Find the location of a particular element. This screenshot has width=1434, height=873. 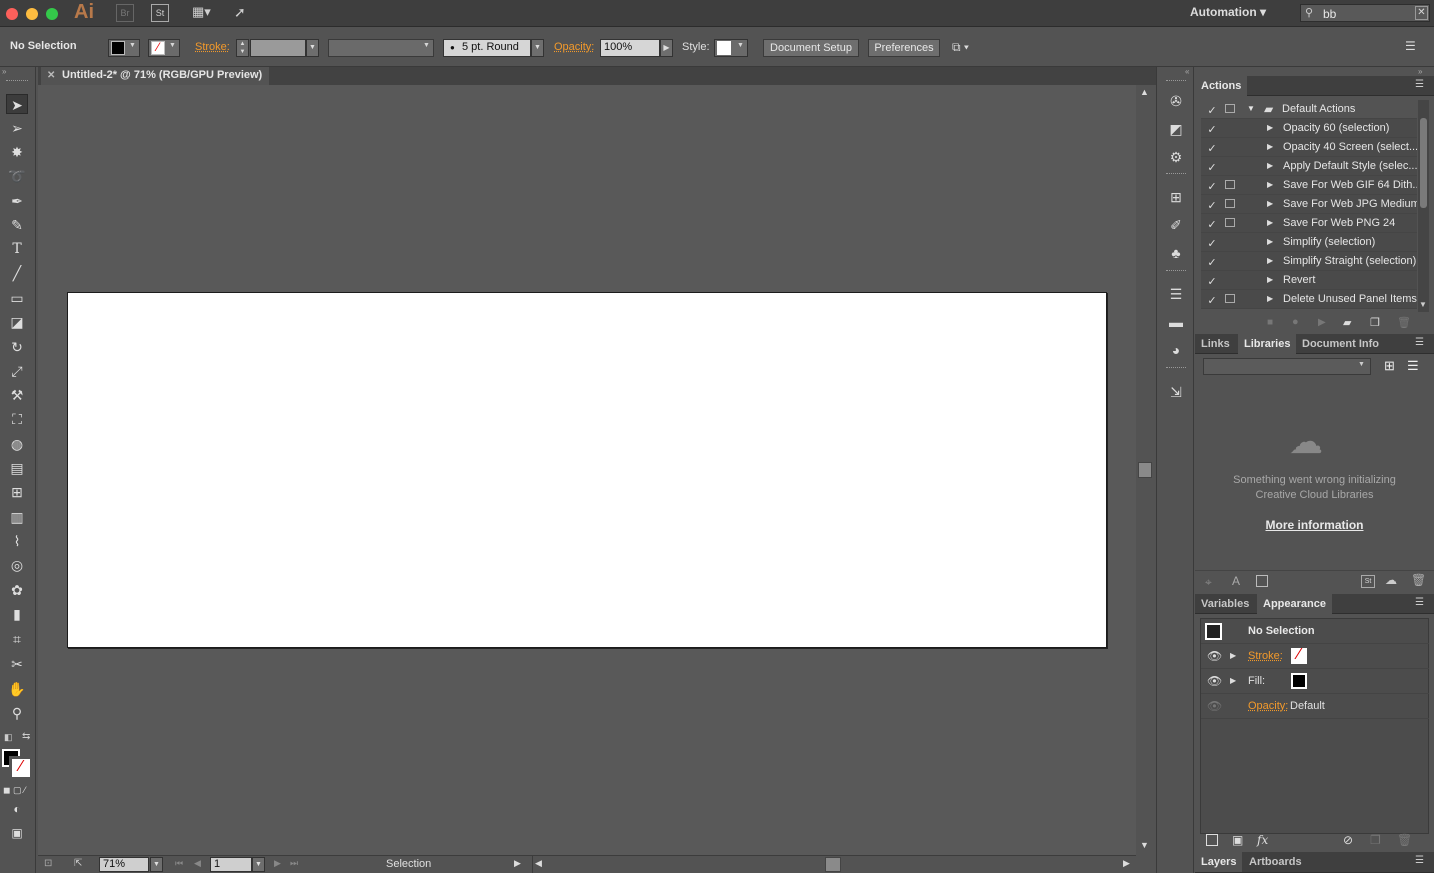

tab-document-info: Document Info is located at coordinates (1340, 344).